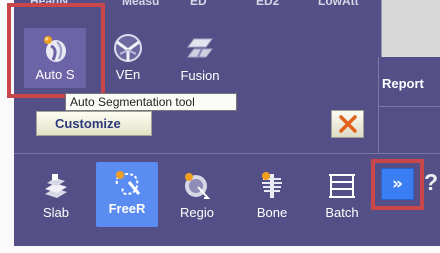 This screenshot has width=440, height=253. What do you see at coordinates (342, 186) in the screenshot?
I see `batch-icon` at bounding box center [342, 186].